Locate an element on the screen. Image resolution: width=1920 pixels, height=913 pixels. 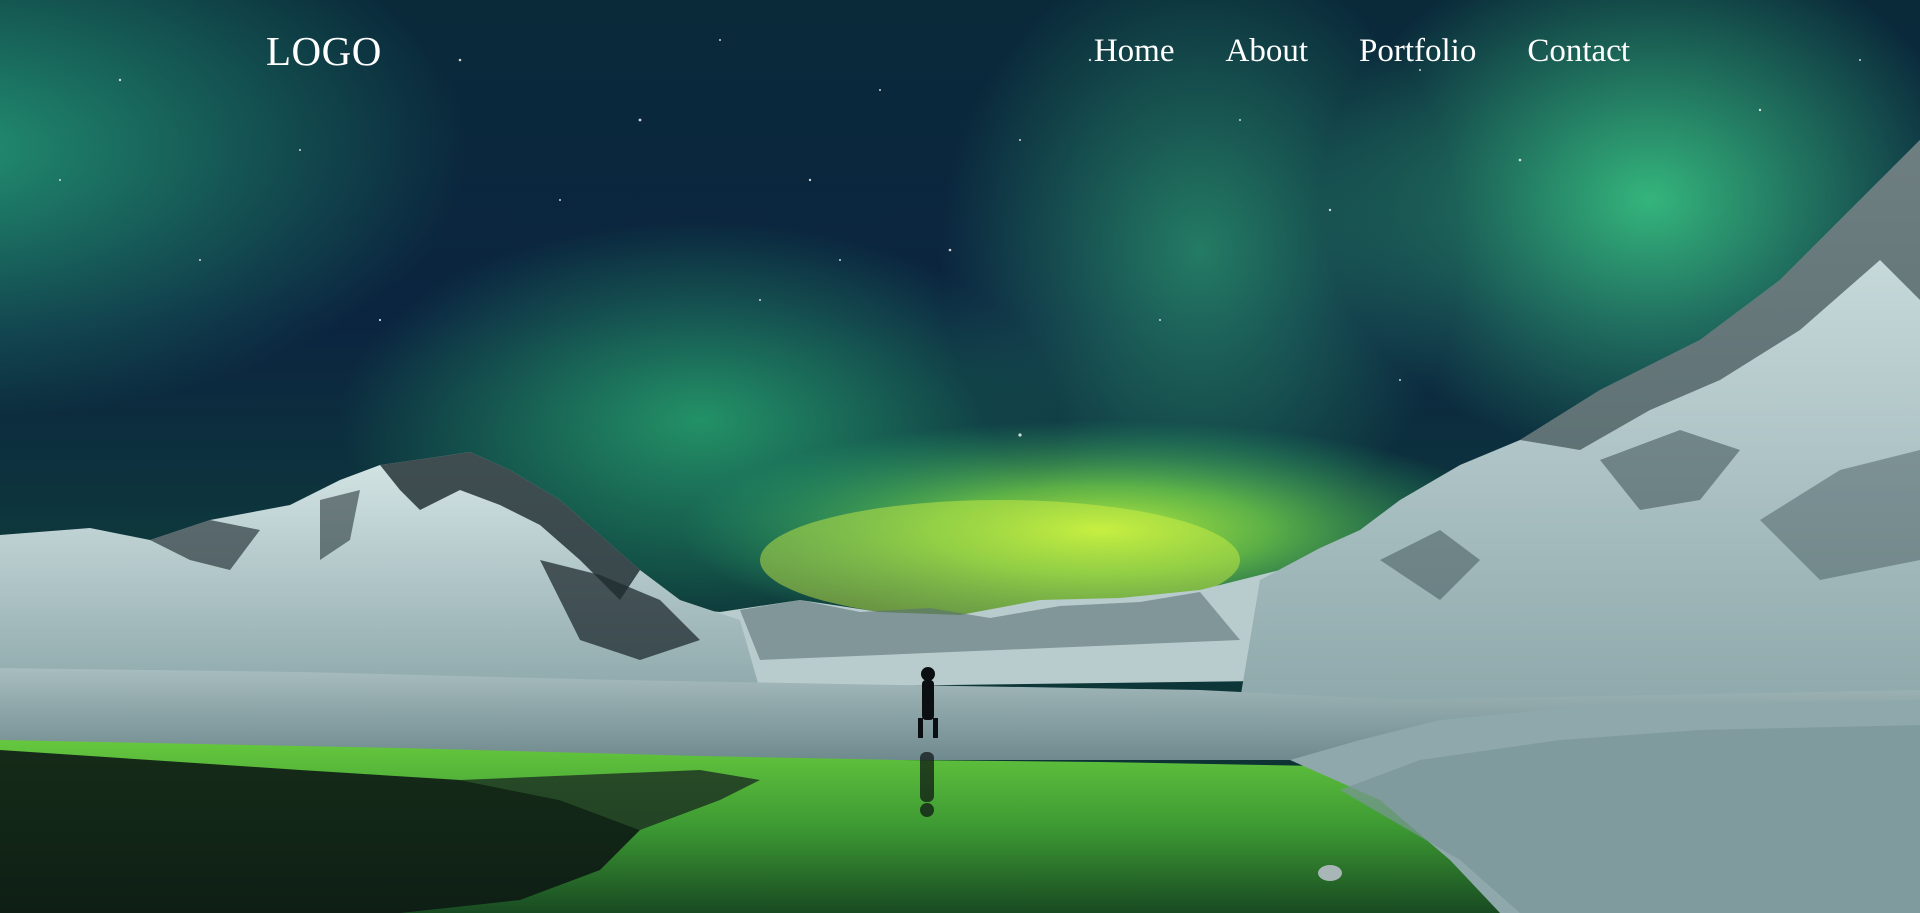
nav-item-contact: Contact is located at coordinates (1578, 51).